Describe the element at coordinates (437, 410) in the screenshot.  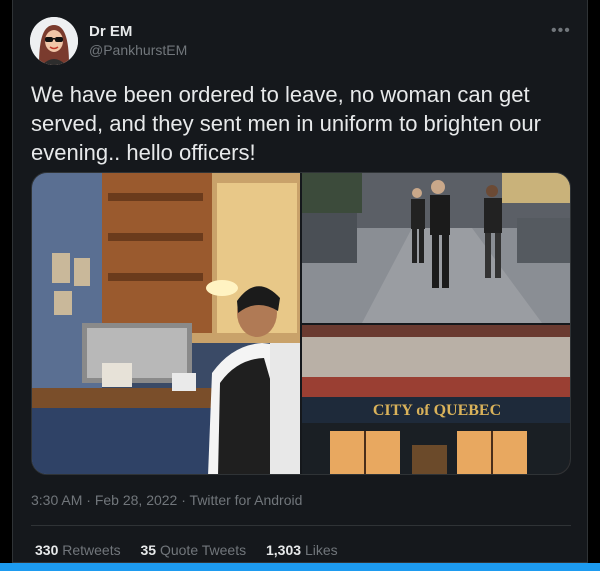
I see `pub-sign-text: CITY of QUEBEC` at that location.